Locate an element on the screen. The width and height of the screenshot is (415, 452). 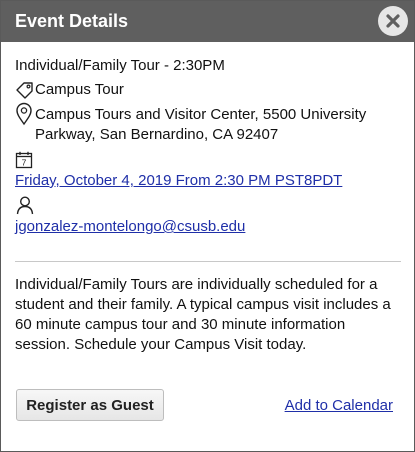
calendar-icon: 7 is located at coordinates (24, 160).